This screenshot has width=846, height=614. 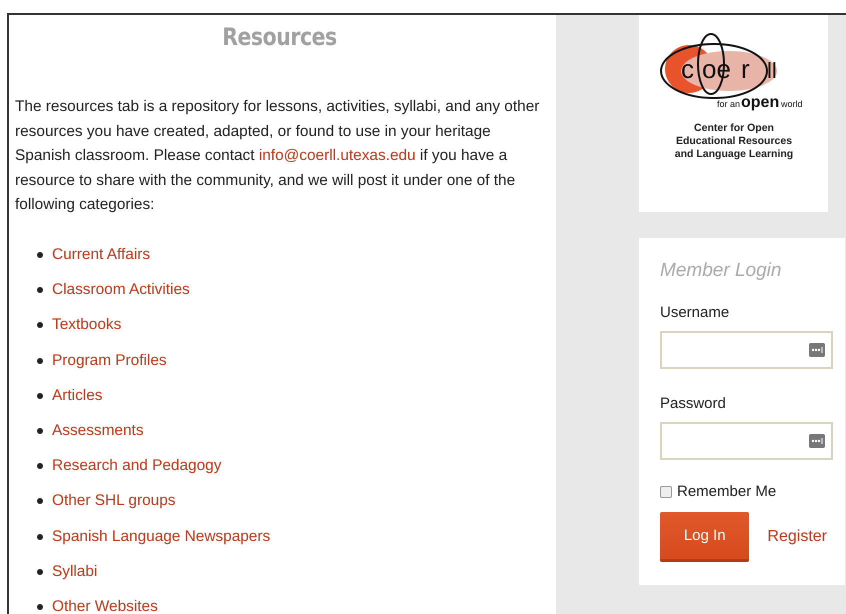 What do you see at coordinates (695, 312) in the screenshot?
I see `field-label: Username` at bounding box center [695, 312].